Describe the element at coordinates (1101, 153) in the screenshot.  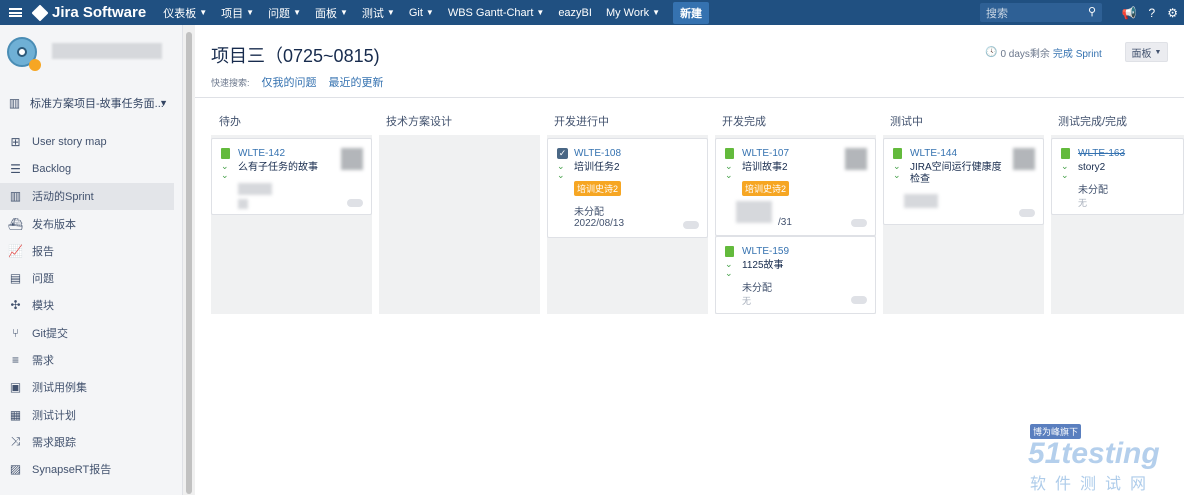
I see `issue-key: WLTE-163` at that location.